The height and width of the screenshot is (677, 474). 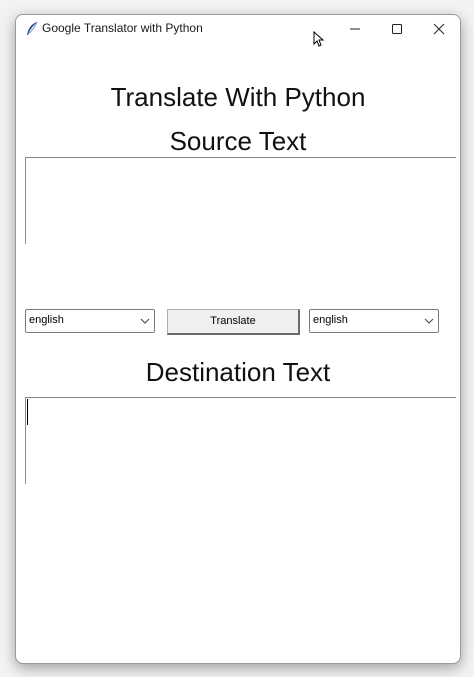 I want to click on mouse-cursor-icon, so click(x=319, y=39).